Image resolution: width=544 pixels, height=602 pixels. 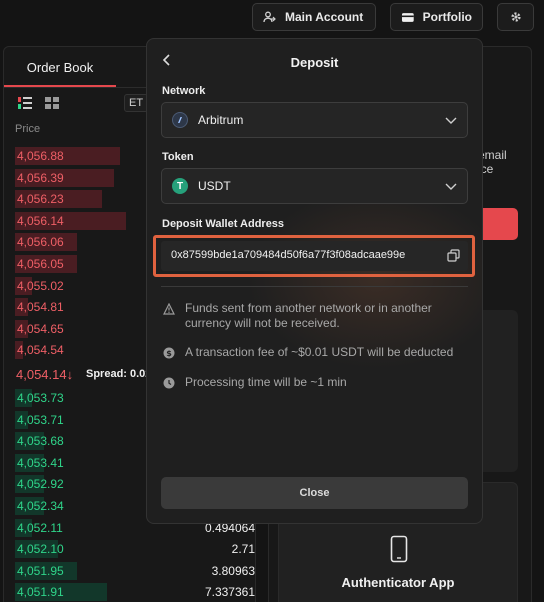 What do you see at coordinates (407, 17) in the screenshot?
I see `wallet-icon` at bounding box center [407, 17].